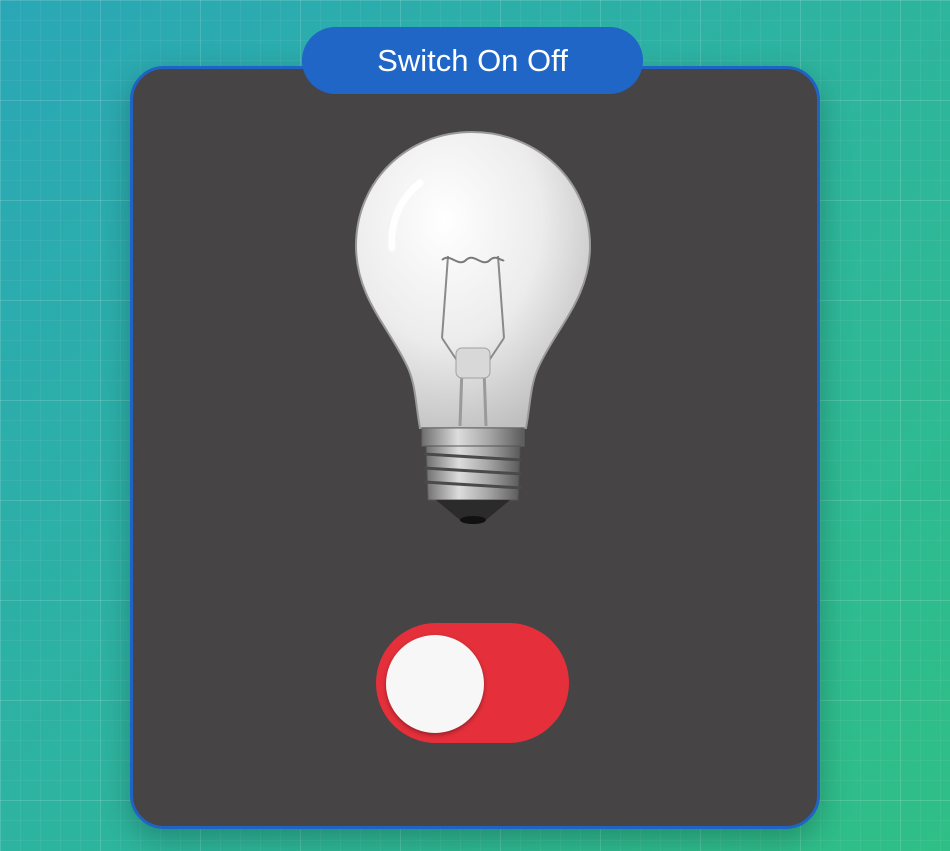 The height and width of the screenshot is (851, 950). Describe the element at coordinates (472, 60) in the screenshot. I see `page-title: Switch On Off` at that location.